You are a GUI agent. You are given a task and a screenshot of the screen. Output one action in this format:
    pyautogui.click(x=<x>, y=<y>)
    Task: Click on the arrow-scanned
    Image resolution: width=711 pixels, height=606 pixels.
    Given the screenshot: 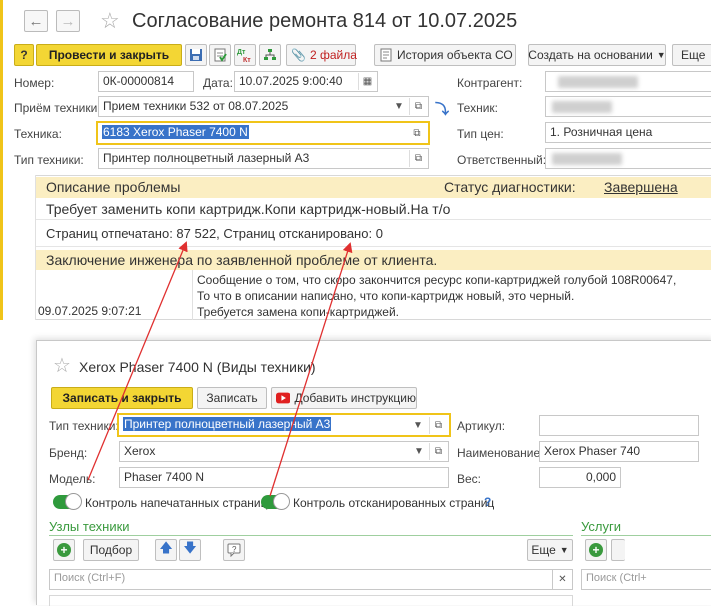 What is the action you would take?
    pyautogui.click(x=311, y=369)
    